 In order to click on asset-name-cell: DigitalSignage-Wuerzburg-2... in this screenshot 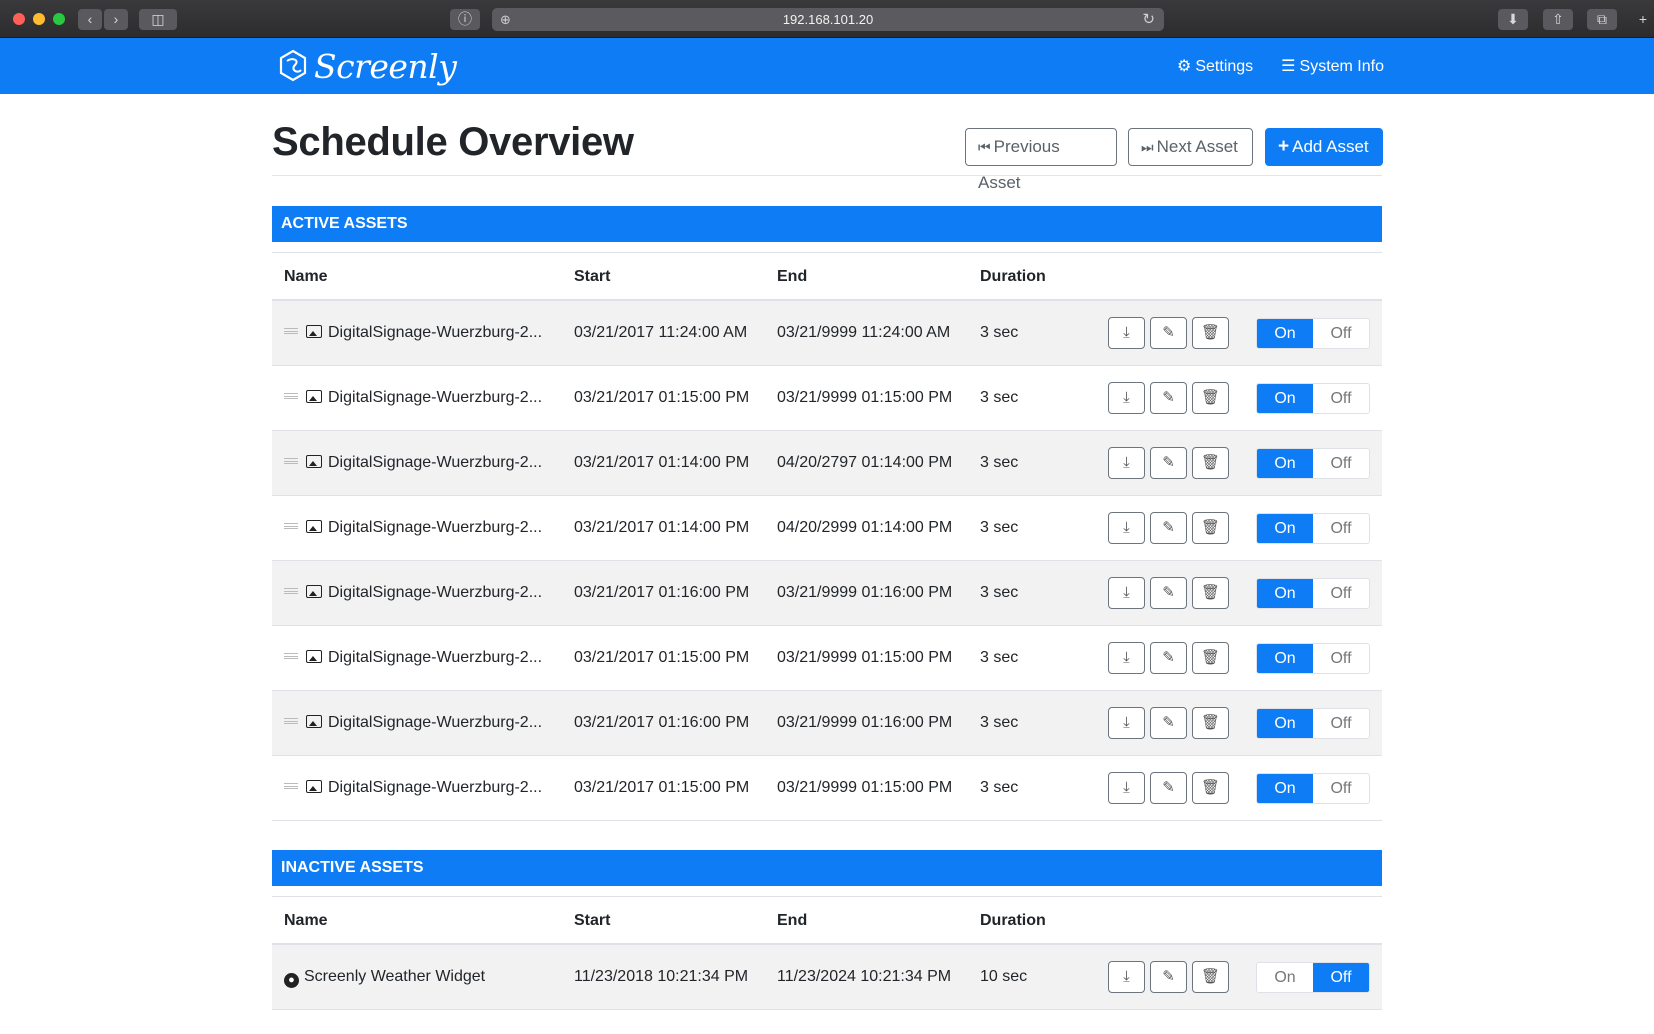, I will do `click(413, 723)`.